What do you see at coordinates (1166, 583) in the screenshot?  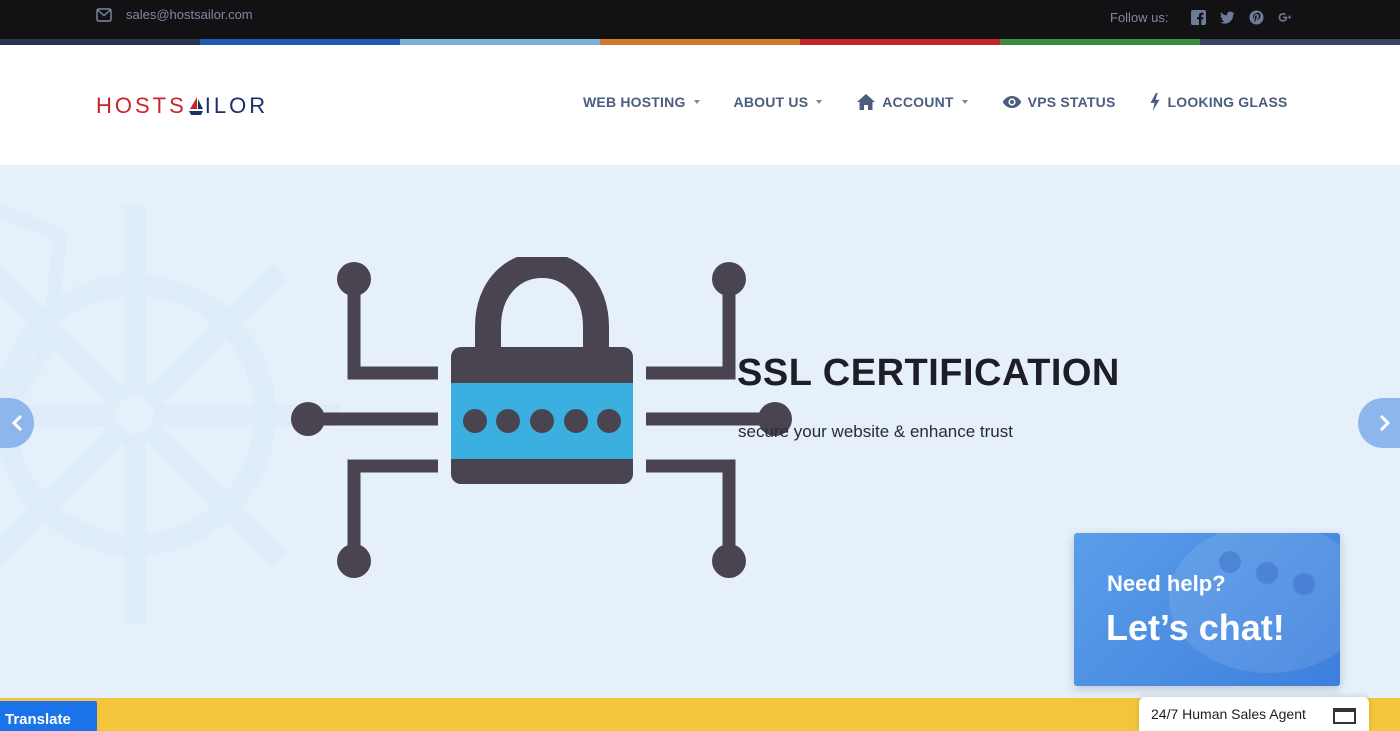 I see `chat-need-help: Need help?` at bounding box center [1166, 583].